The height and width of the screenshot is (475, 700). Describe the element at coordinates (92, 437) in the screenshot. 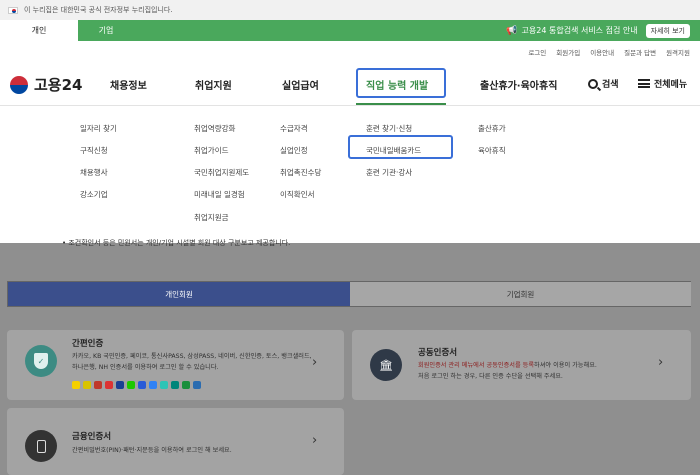

I see `financial-cert-title: 금융인증서` at that location.